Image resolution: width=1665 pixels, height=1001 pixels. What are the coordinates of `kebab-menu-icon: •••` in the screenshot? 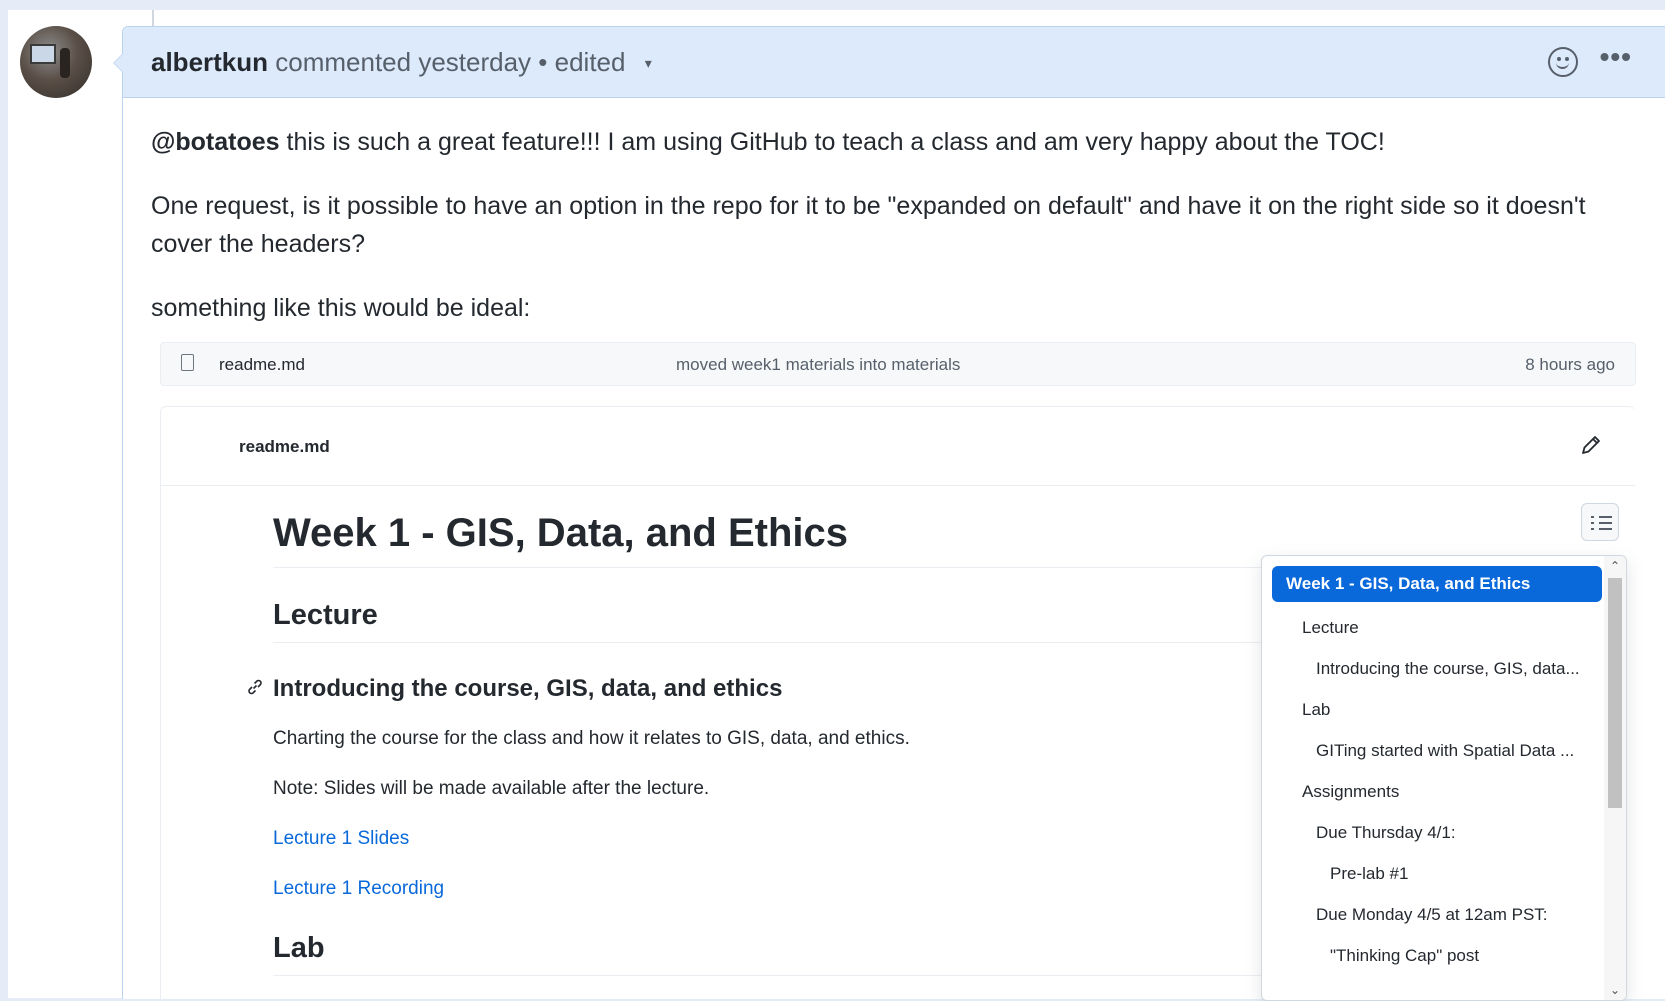 It's located at (1616, 57).